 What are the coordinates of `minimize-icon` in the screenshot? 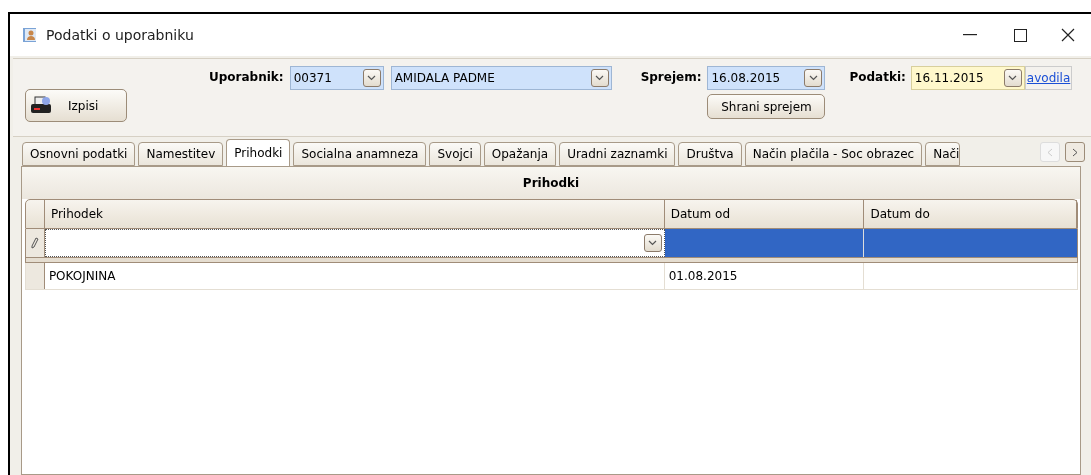 It's located at (970, 35).